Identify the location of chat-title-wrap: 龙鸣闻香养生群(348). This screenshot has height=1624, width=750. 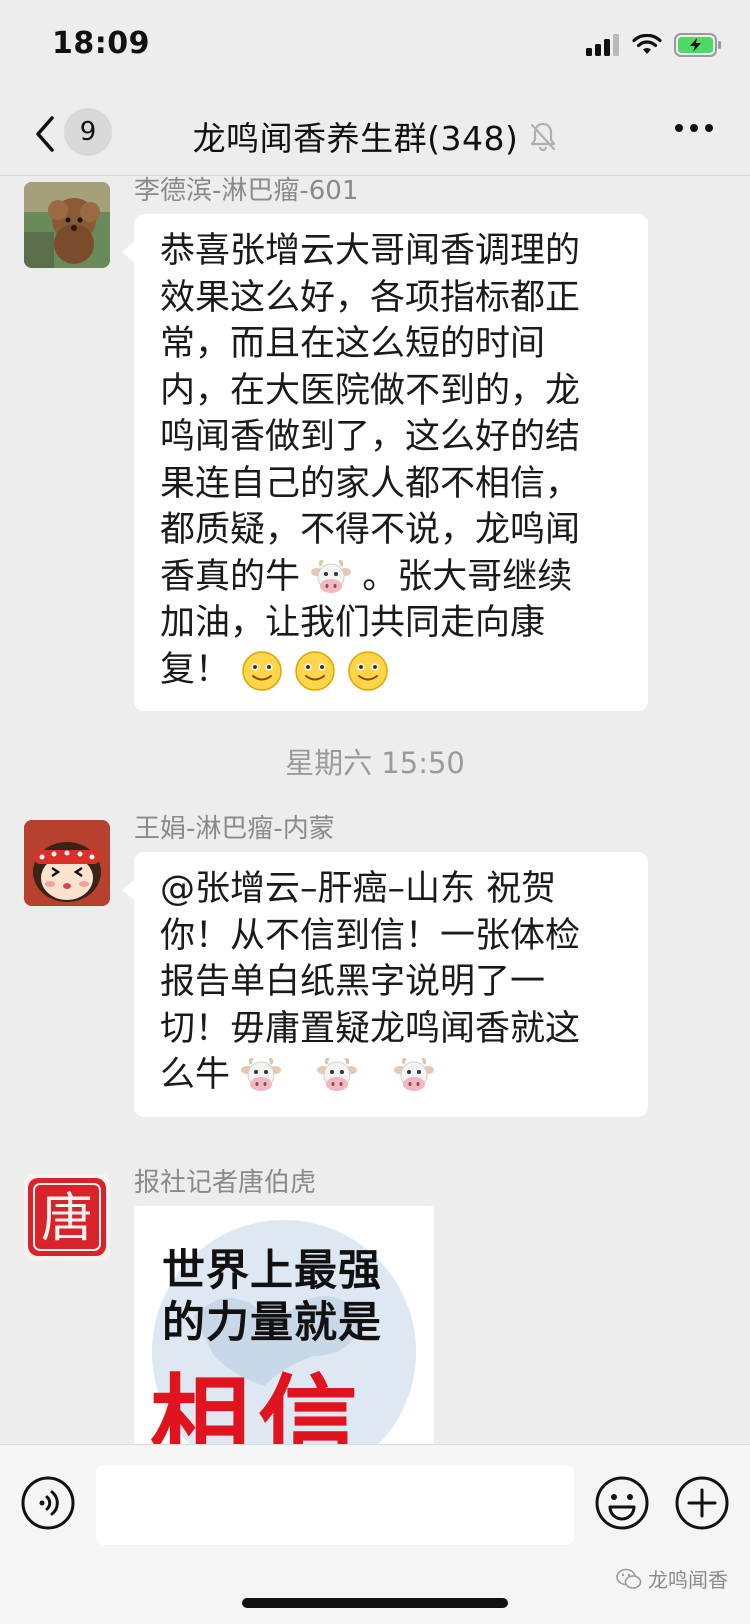
(375, 136).